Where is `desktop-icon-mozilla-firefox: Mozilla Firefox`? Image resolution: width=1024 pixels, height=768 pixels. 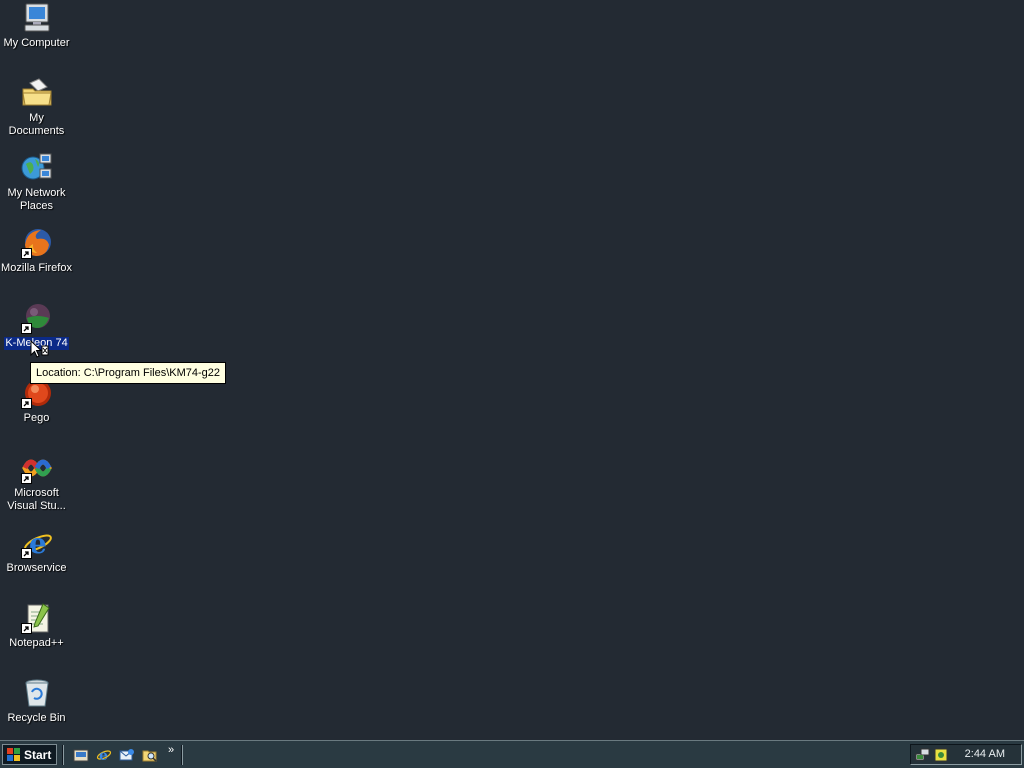
desktop-icon-mozilla-firefox: Mozilla Firefox is located at coordinates (36, 251).